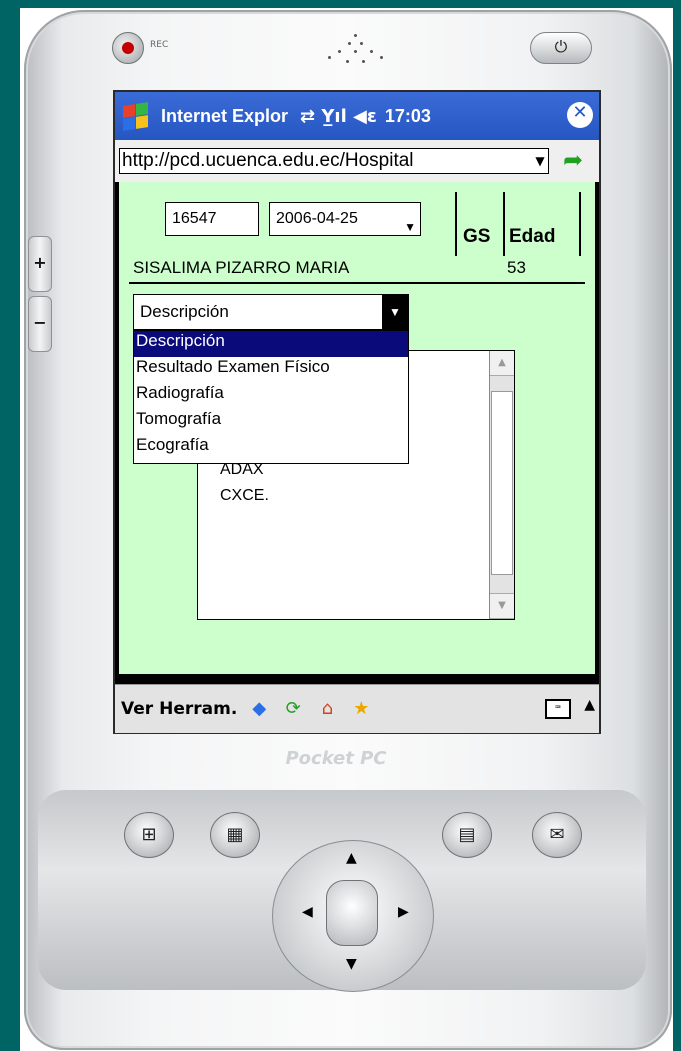 This screenshot has height=1051, width=681. I want to click on category-select: Descripción ▼, so click(271, 312).